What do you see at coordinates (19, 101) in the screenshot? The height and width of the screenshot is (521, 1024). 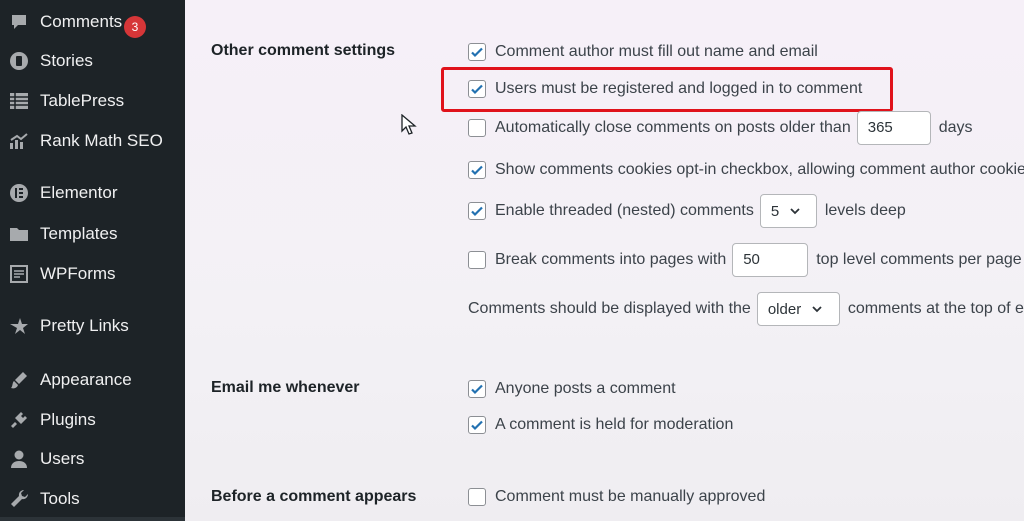 I see `table-icon` at bounding box center [19, 101].